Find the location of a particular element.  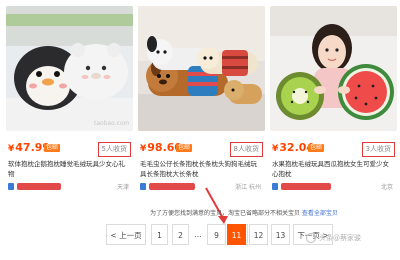

page-button: 9 is located at coordinates (216, 234).